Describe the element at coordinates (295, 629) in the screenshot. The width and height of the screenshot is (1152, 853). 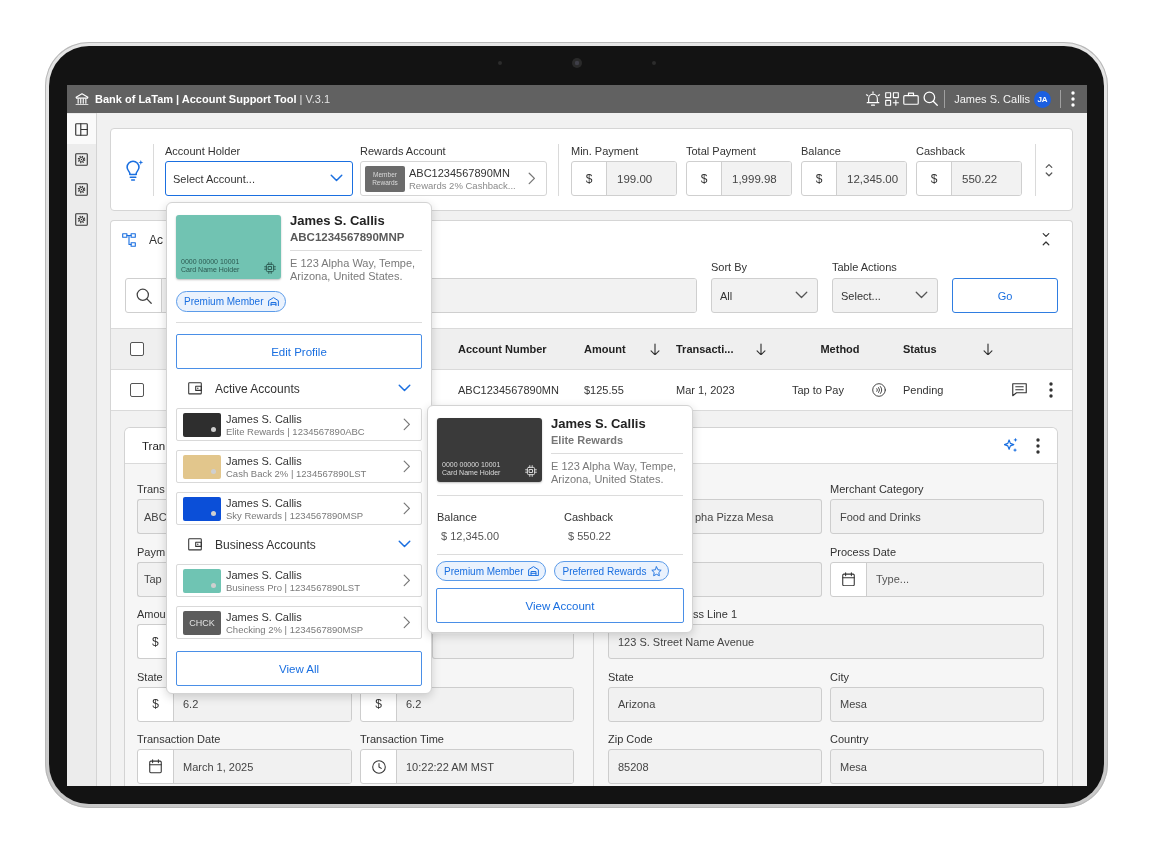
I see `account-detail: Checking 2% | 1234567890MSP` at that location.